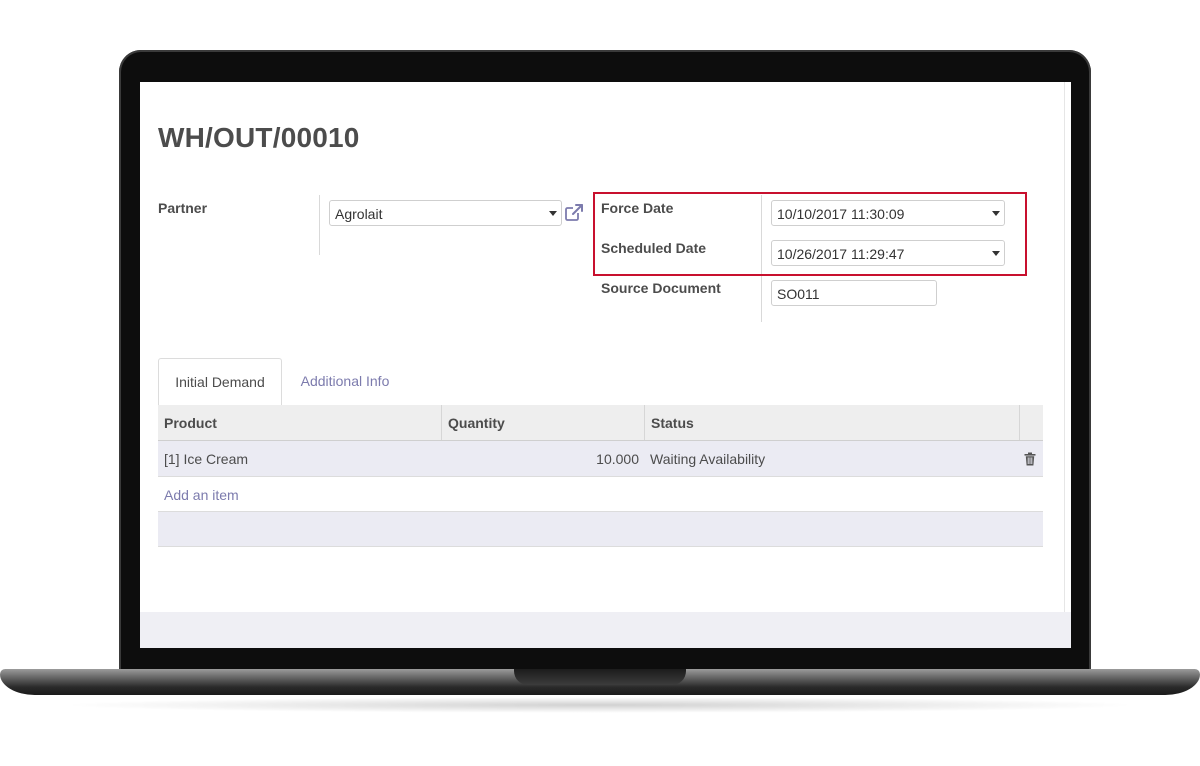  I want to click on notebook-tabs: Initial Demand Additional Info, so click(600, 382).